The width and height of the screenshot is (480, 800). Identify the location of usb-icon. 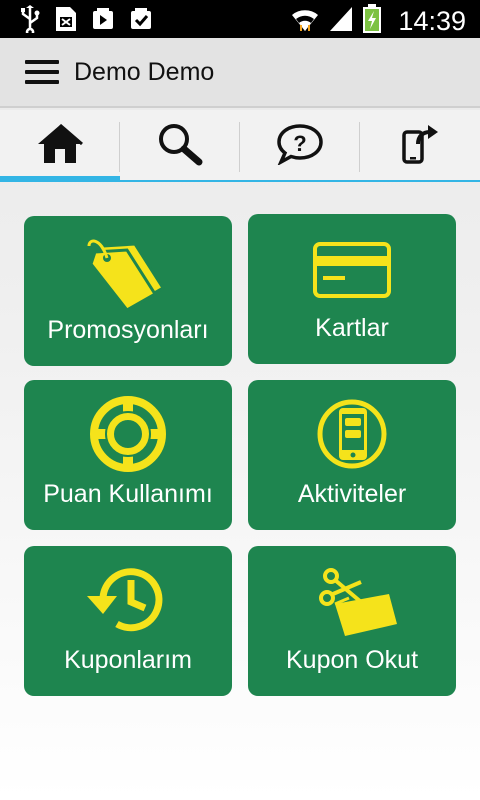
(30, 21).